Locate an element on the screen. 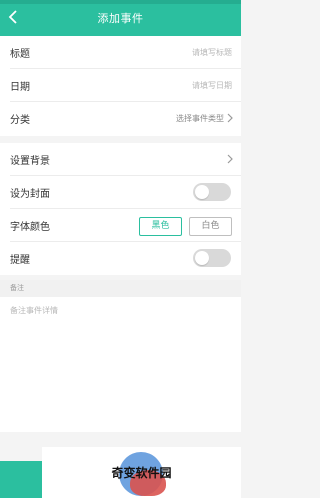 The height and width of the screenshot is (498, 320). cover-row: 设为封面 is located at coordinates (120, 192).